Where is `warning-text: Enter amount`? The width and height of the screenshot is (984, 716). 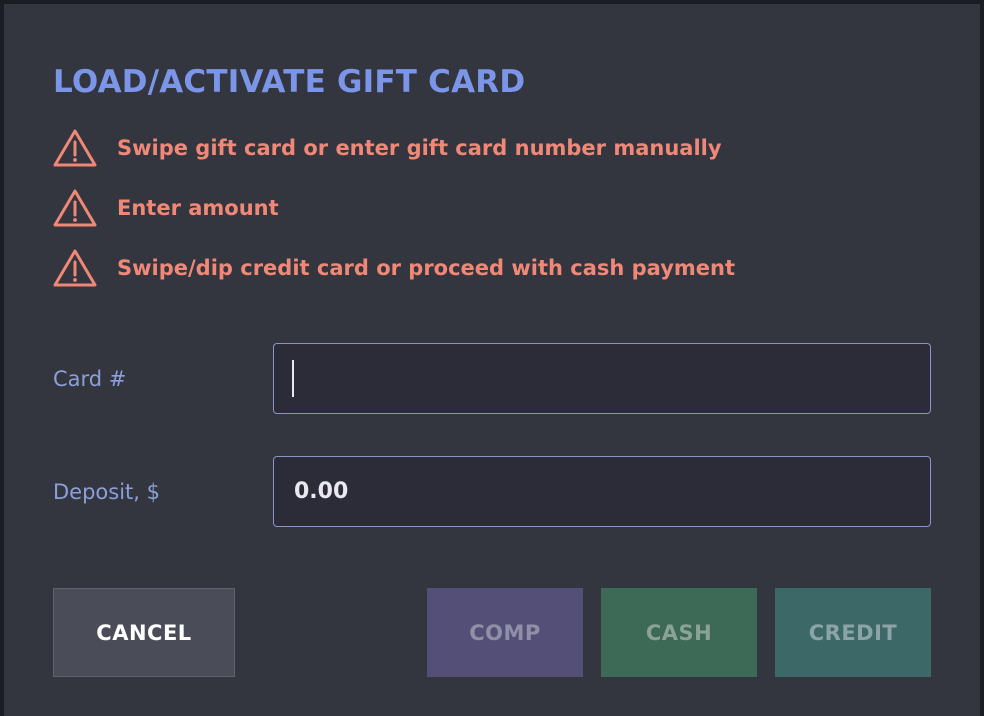 warning-text: Enter amount is located at coordinates (198, 208).